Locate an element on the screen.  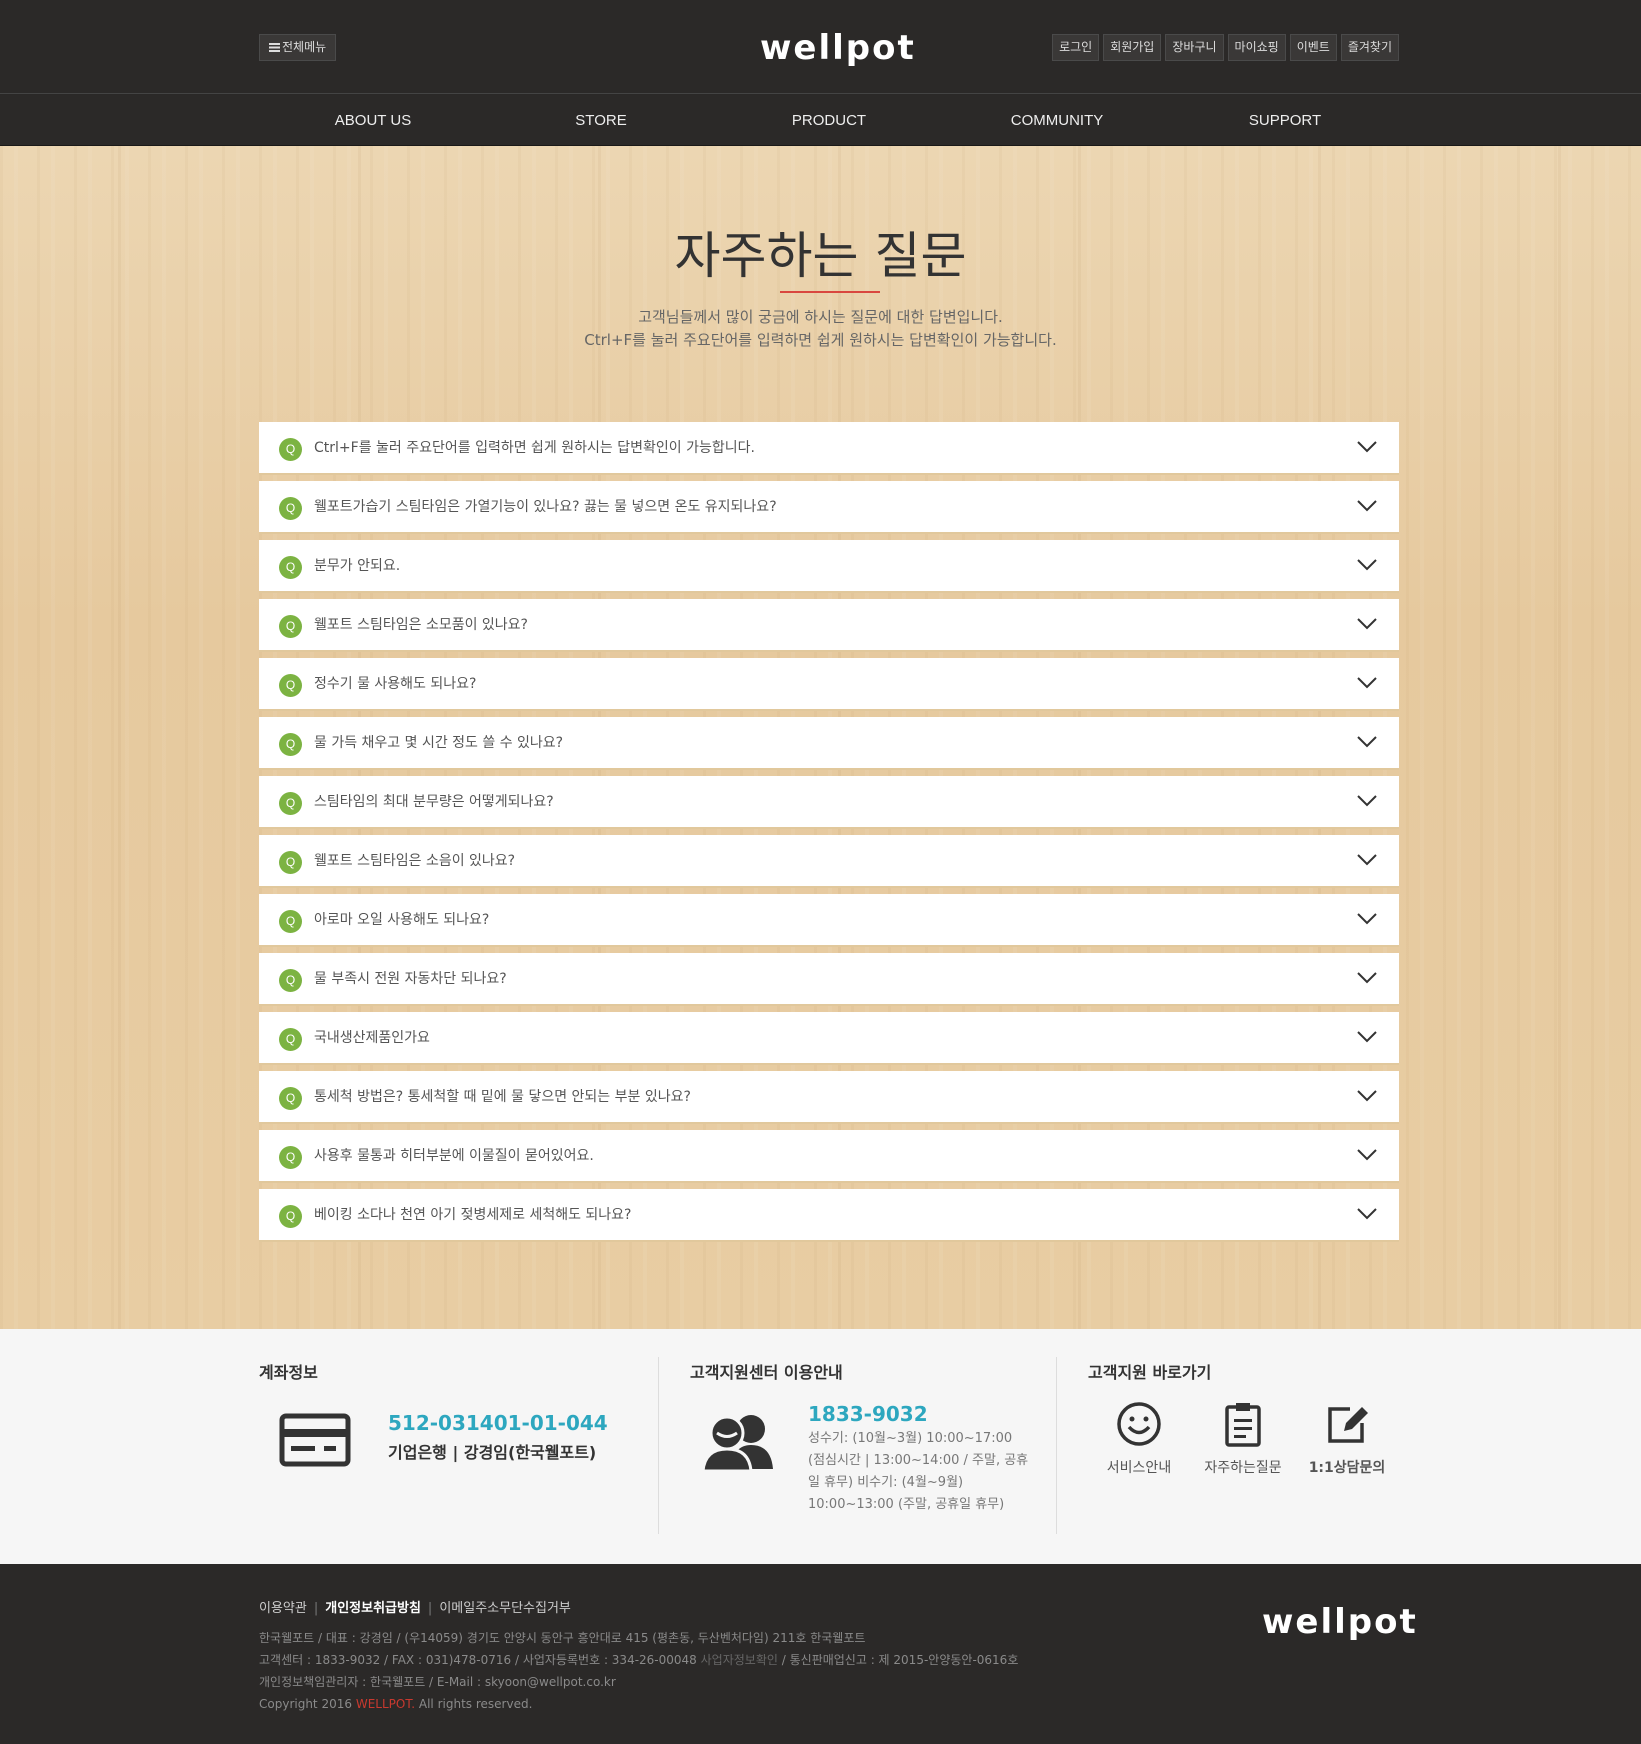
faq-item: Q 통세척 방법은? 통세척할 때 밑에 물 닿으면 안되는 부분 있나요? is located at coordinates (829, 1097).